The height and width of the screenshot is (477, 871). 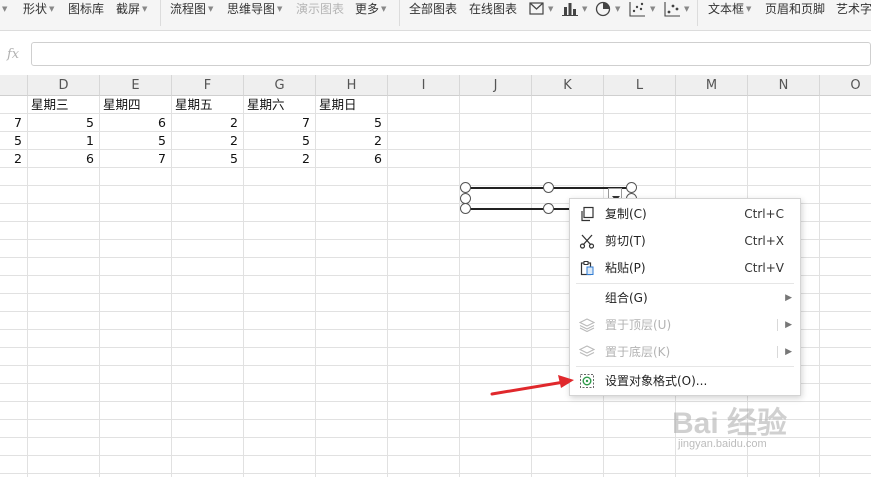 What do you see at coordinates (685, 9) in the screenshot?
I see `scatter-chart-2-caret: ▼` at bounding box center [685, 9].